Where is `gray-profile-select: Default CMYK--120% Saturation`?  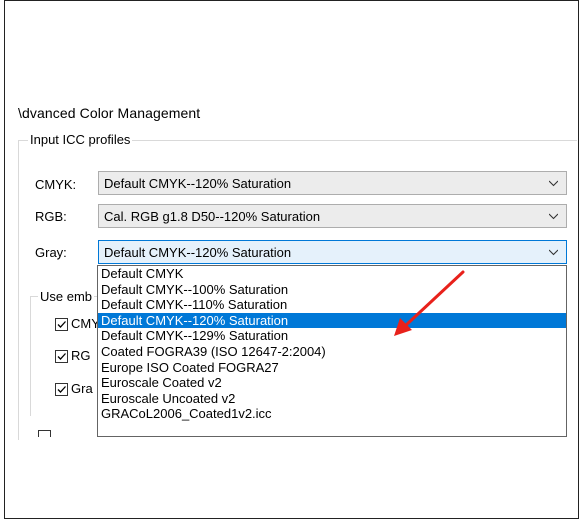
gray-profile-select: Default CMYK--120% Saturation is located at coordinates (332, 252).